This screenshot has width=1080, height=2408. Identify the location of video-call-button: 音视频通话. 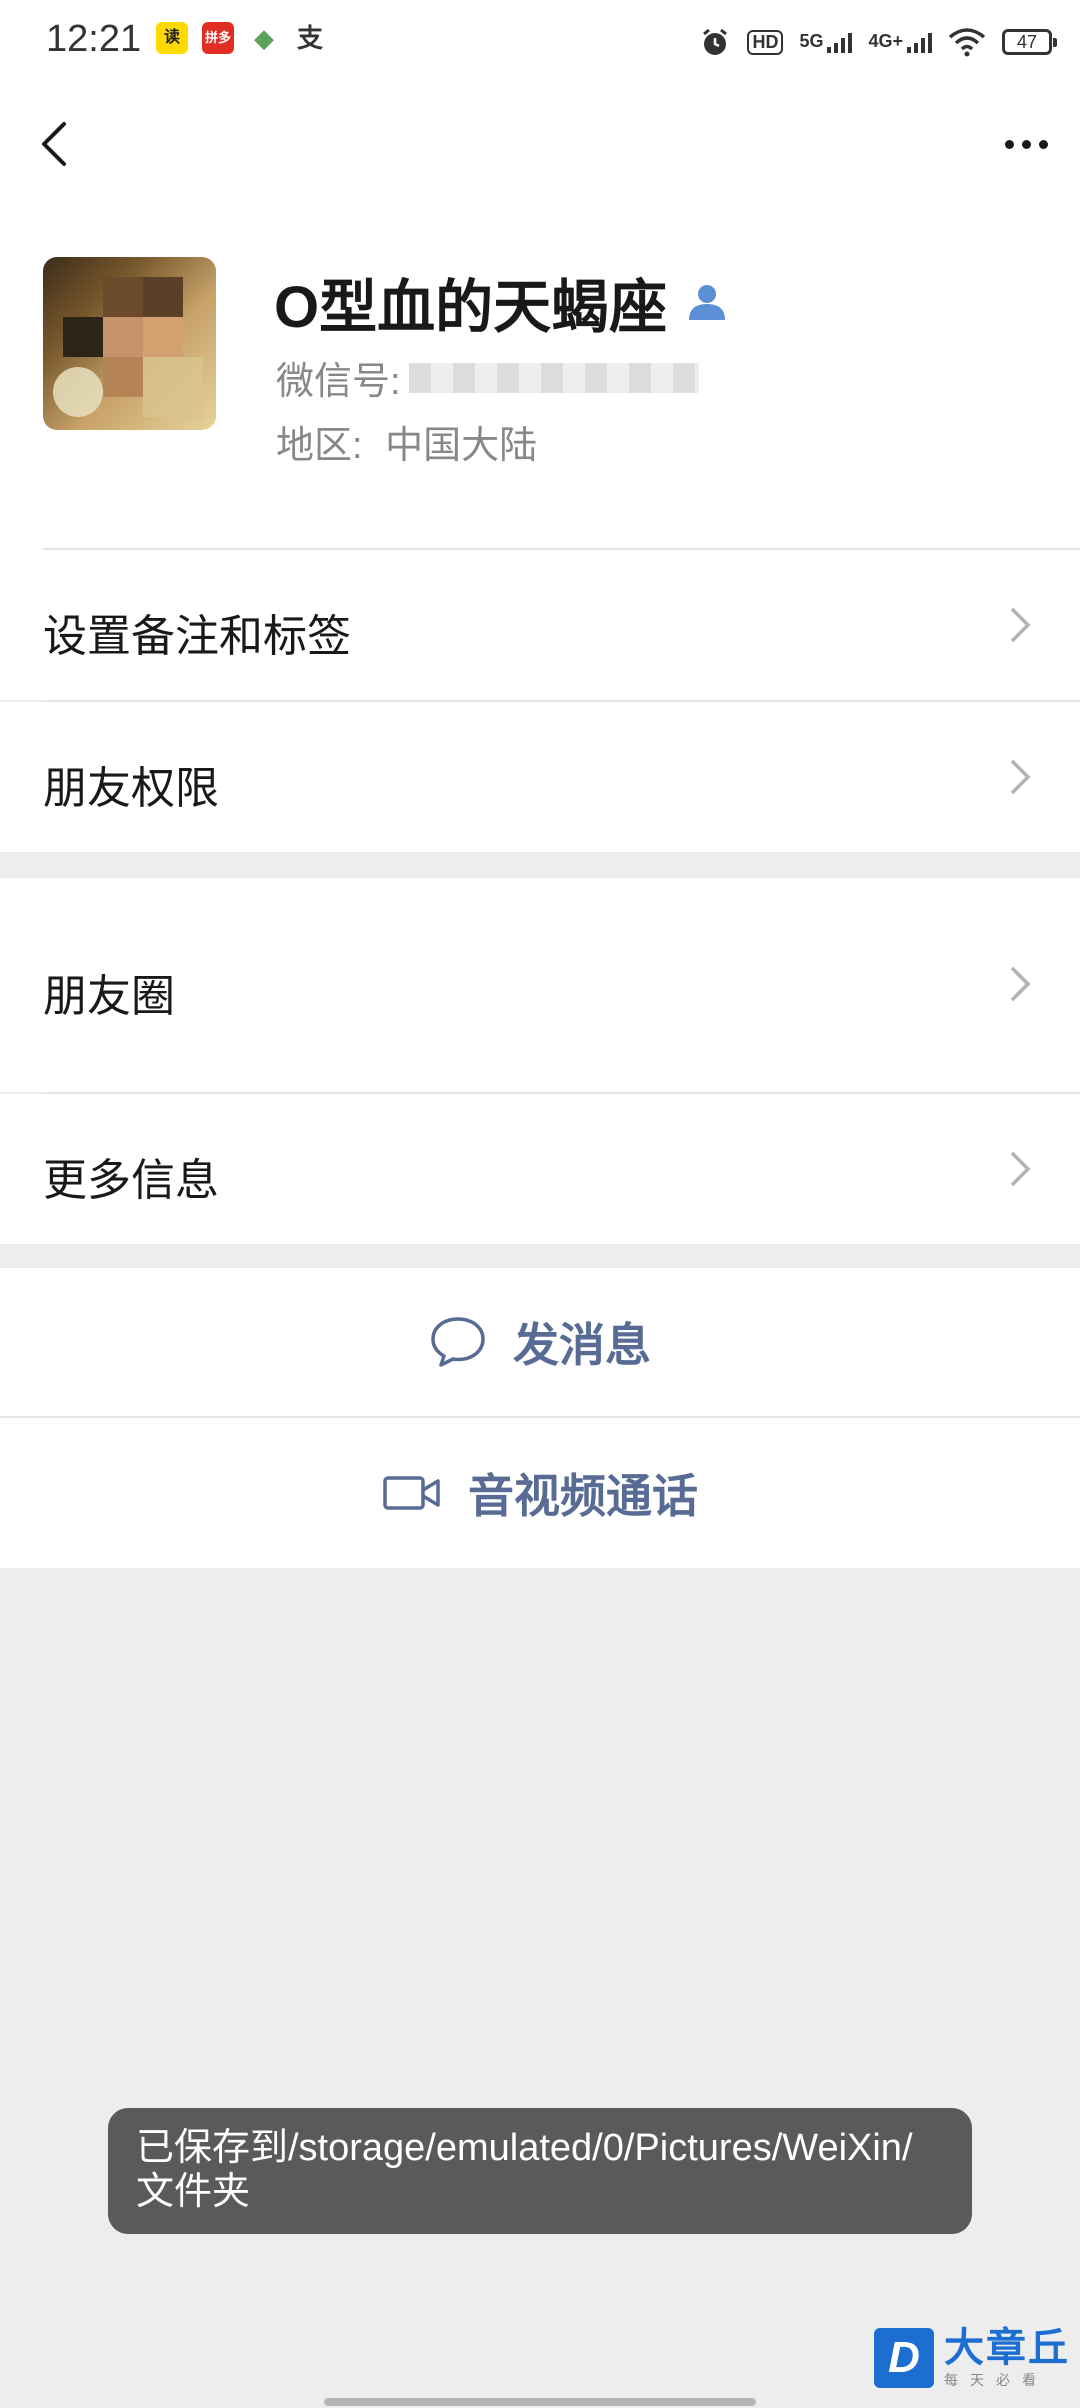
(540, 1493).